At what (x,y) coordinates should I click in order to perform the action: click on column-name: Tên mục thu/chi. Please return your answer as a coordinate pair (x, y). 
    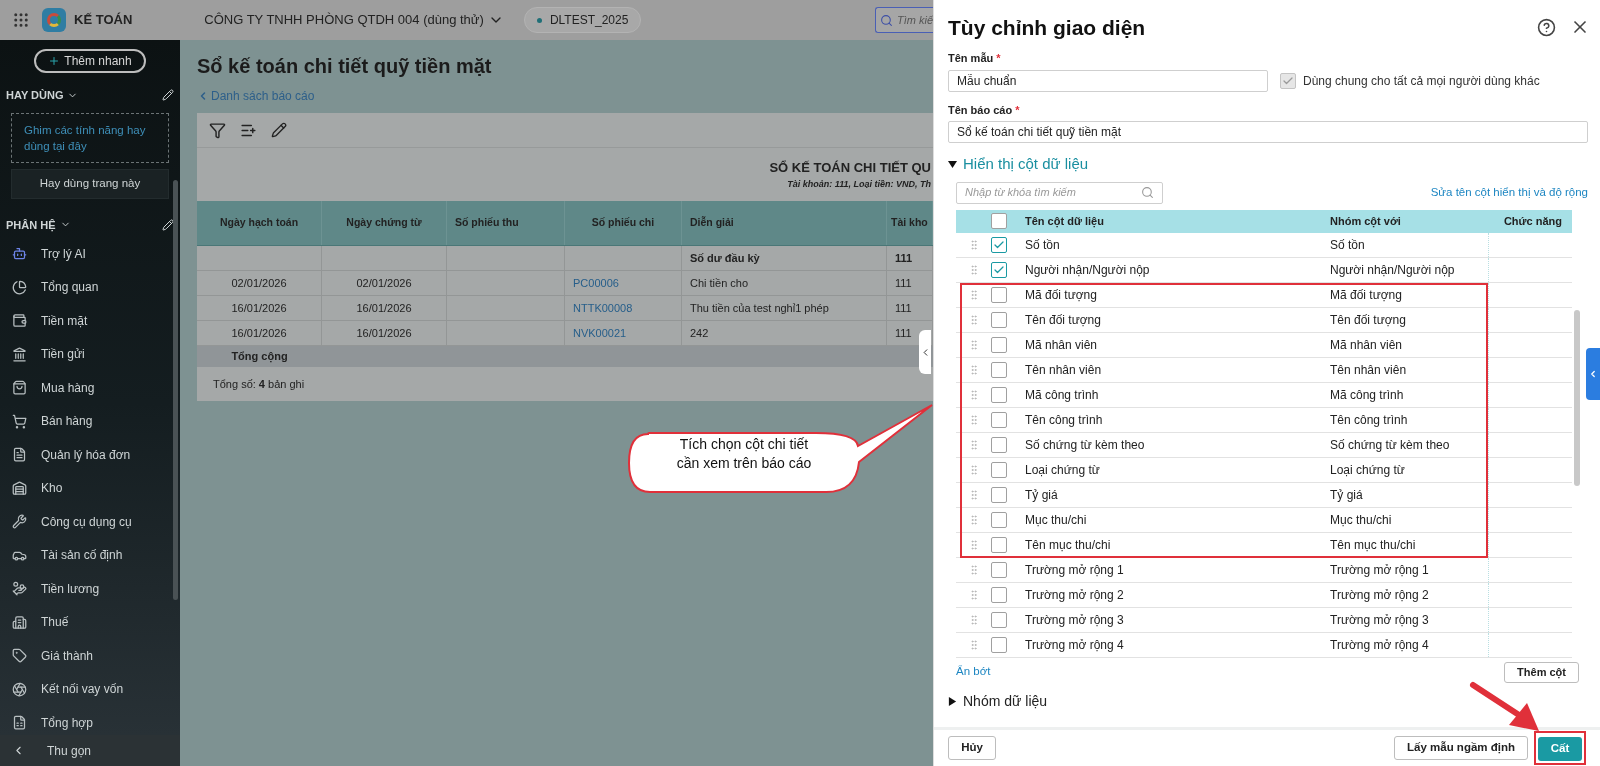
    Looking at the image, I should click on (1068, 545).